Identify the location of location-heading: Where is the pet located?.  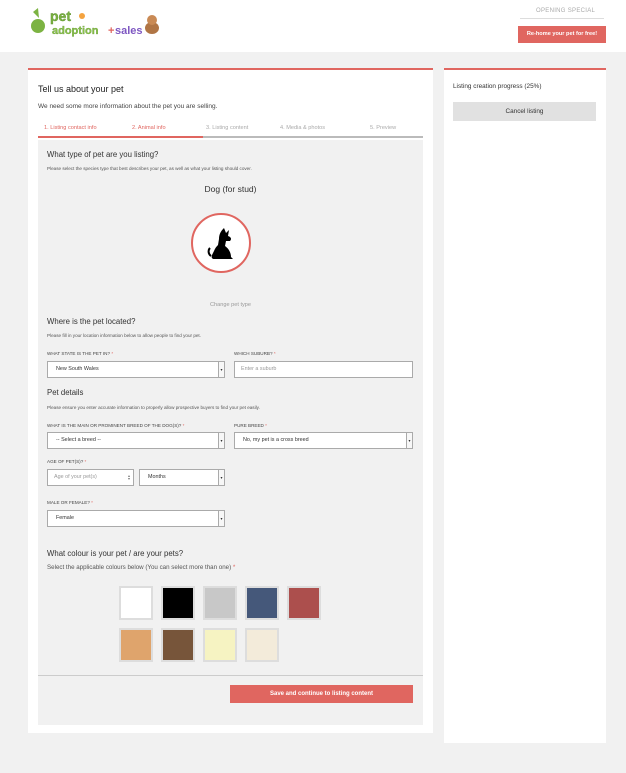
(91, 321).